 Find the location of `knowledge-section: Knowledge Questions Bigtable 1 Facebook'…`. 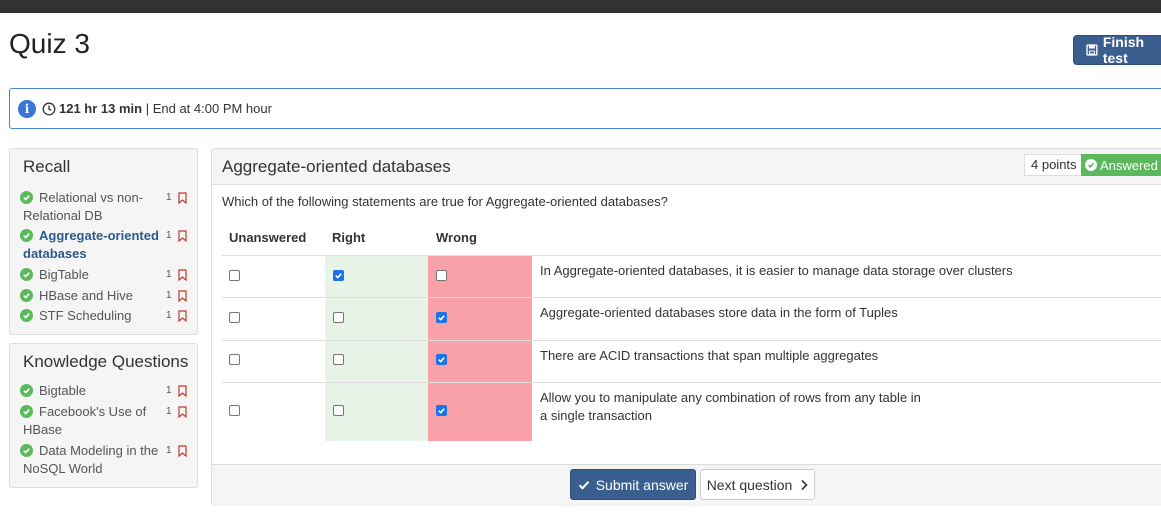

knowledge-section: Knowledge Questions Bigtable 1 Facebook'… is located at coordinates (103, 415).